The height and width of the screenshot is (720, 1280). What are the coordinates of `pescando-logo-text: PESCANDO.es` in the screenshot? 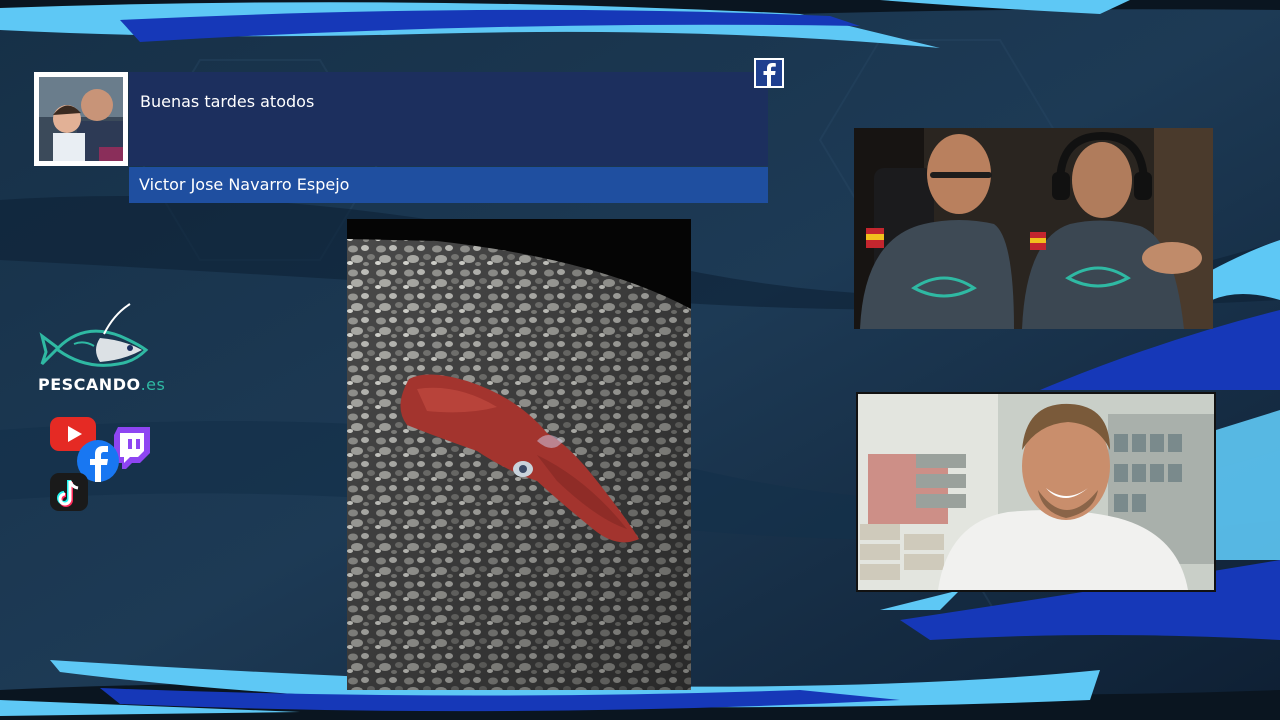 It's located at (101, 384).